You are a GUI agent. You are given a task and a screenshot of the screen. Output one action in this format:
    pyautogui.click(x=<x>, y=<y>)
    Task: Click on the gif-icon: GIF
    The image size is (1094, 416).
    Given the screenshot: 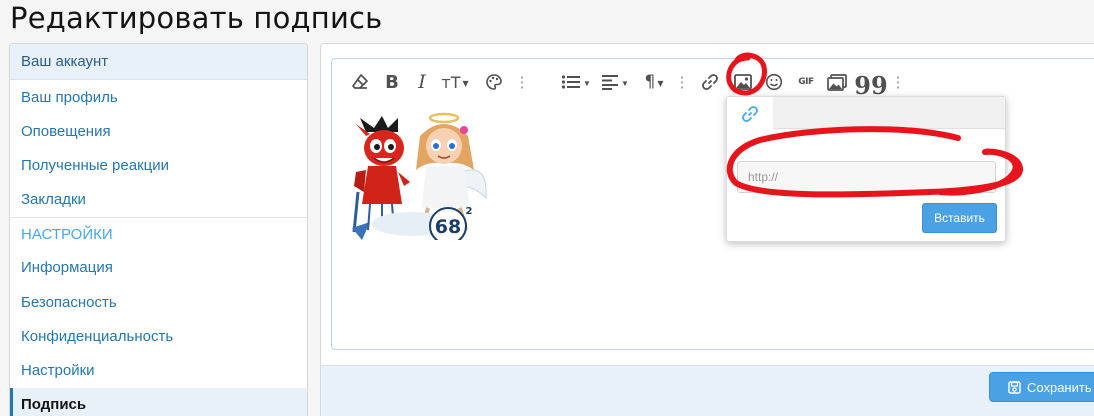 What is the action you would take?
    pyautogui.click(x=806, y=82)
    